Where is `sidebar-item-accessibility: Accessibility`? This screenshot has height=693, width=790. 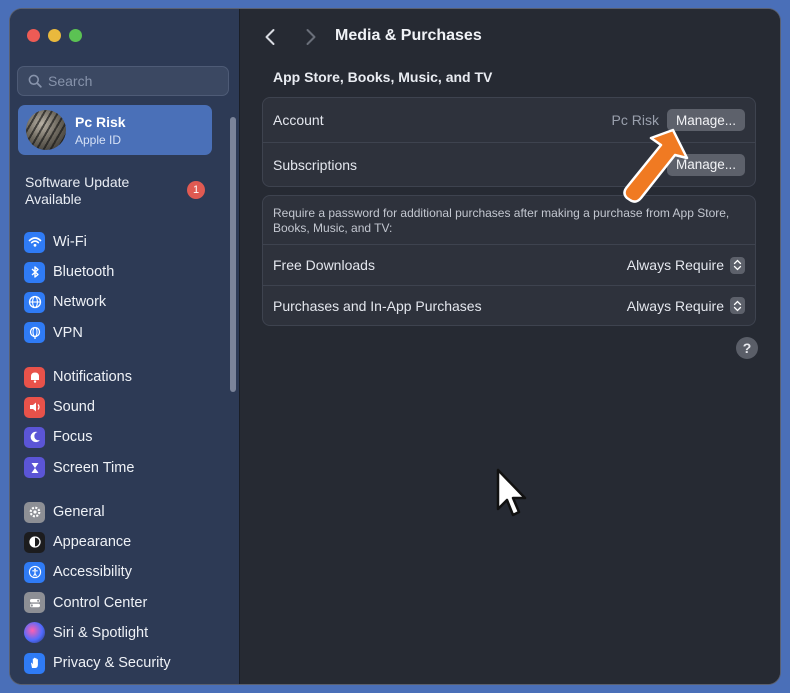
sidebar-item-accessibility: Accessibility is located at coordinates (124, 572).